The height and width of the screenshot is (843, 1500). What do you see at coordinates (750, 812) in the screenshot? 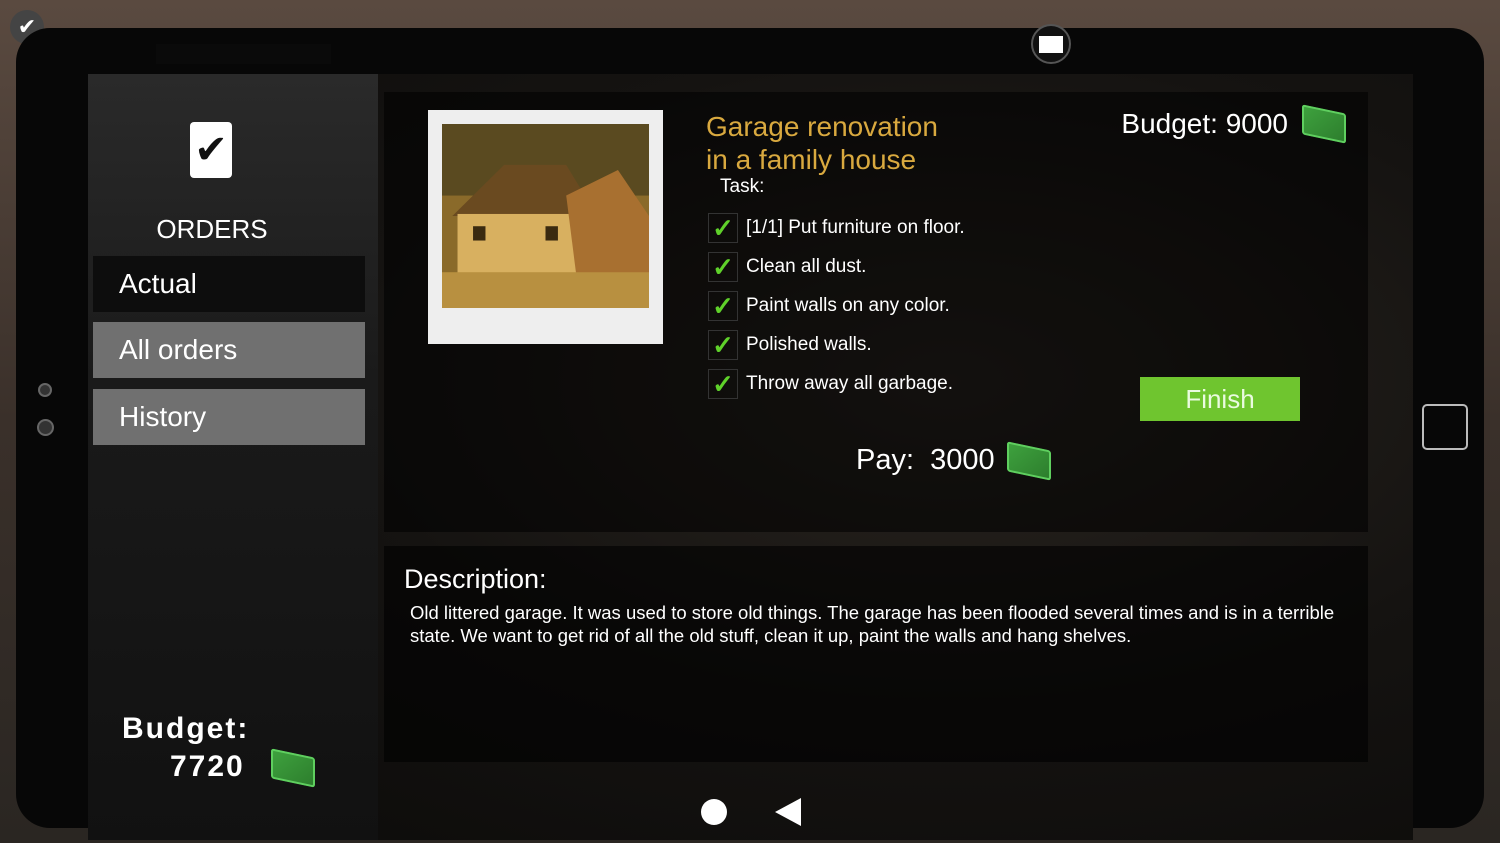
I see `nav-bar` at bounding box center [750, 812].